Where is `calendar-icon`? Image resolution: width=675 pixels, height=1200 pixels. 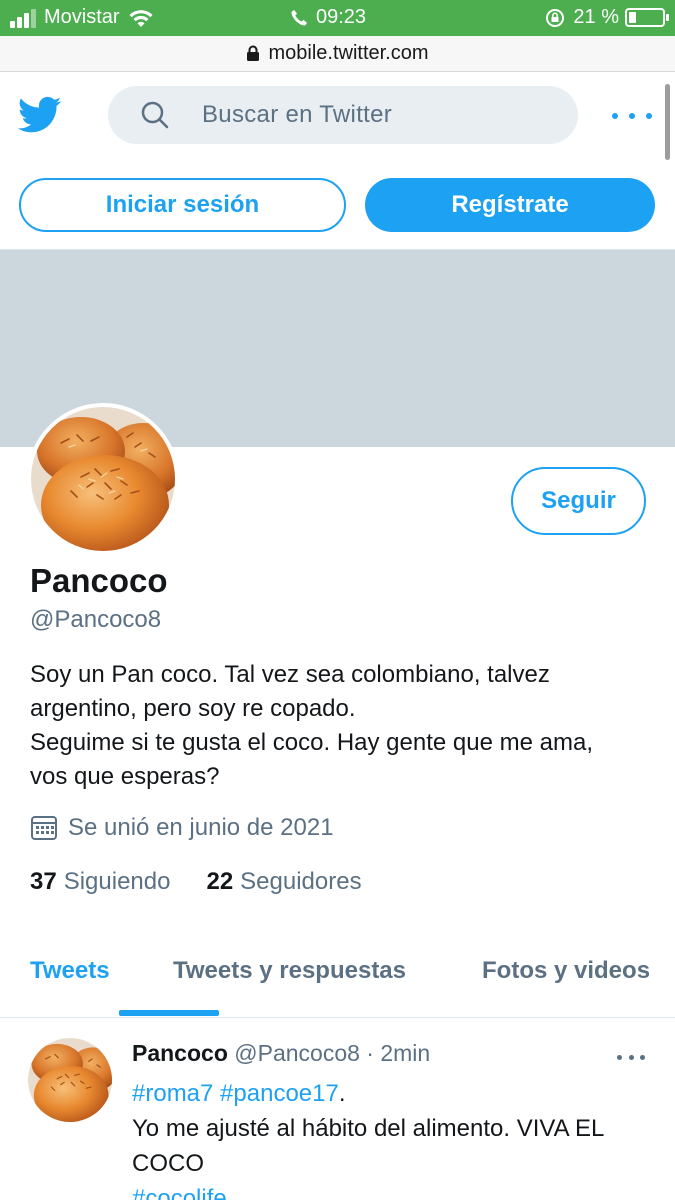
calendar-icon is located at coordinates (44, 828).